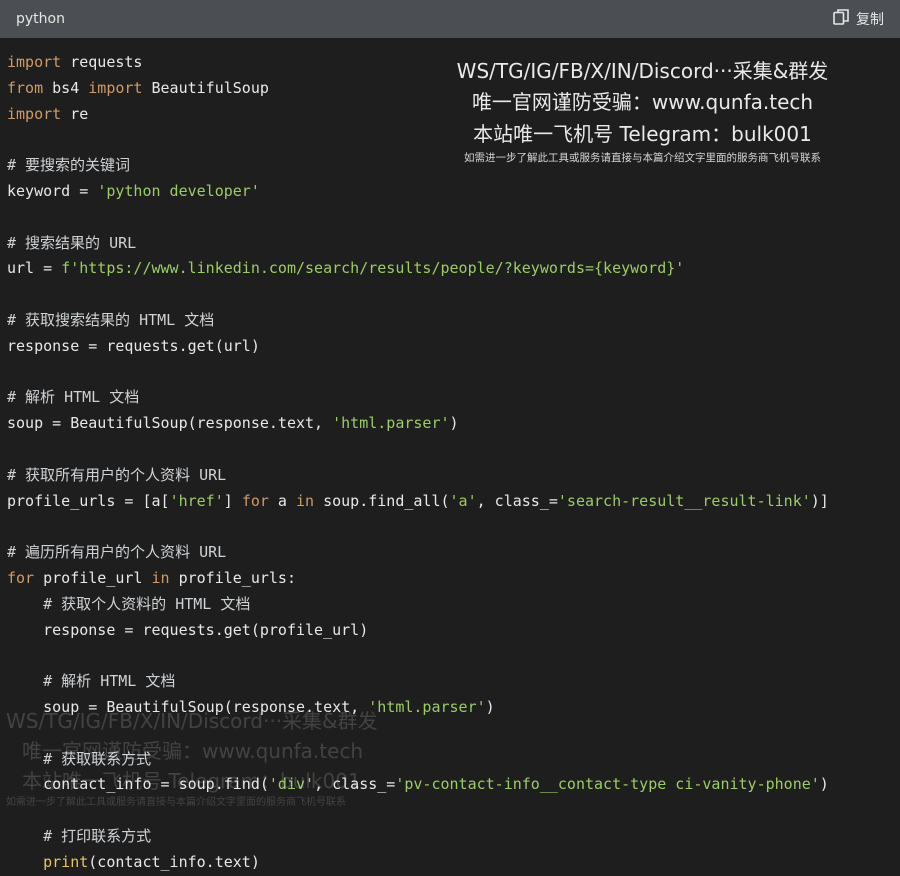  I want to click on code-line: import requests, so click(453, 63).